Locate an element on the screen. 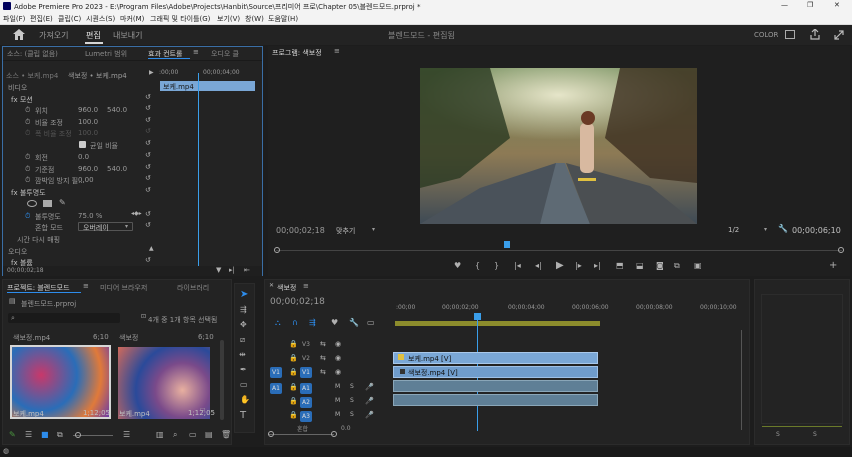  timeline-timecode: 00;00;02;18 is located at coordinates (297, 302).